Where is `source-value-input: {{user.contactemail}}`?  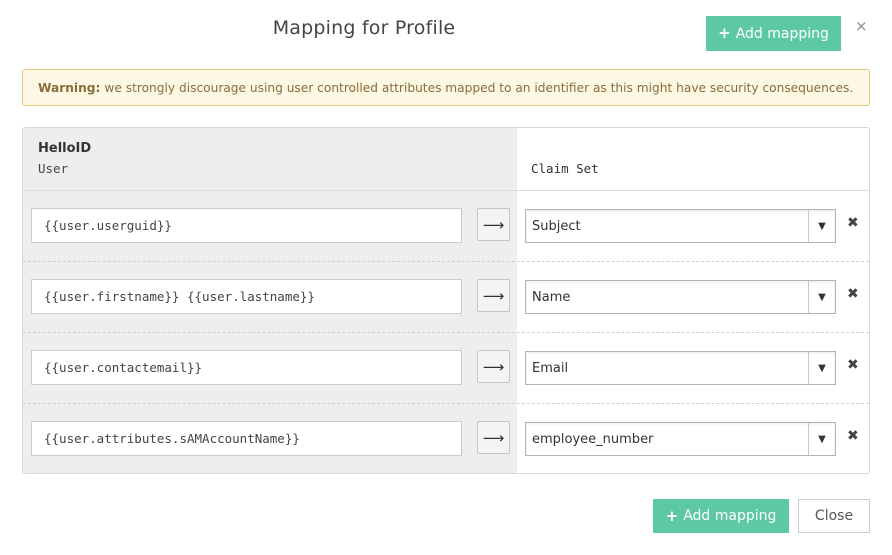
source-value-input: {{user.contactemail}} is located at coordinates (246, 367).